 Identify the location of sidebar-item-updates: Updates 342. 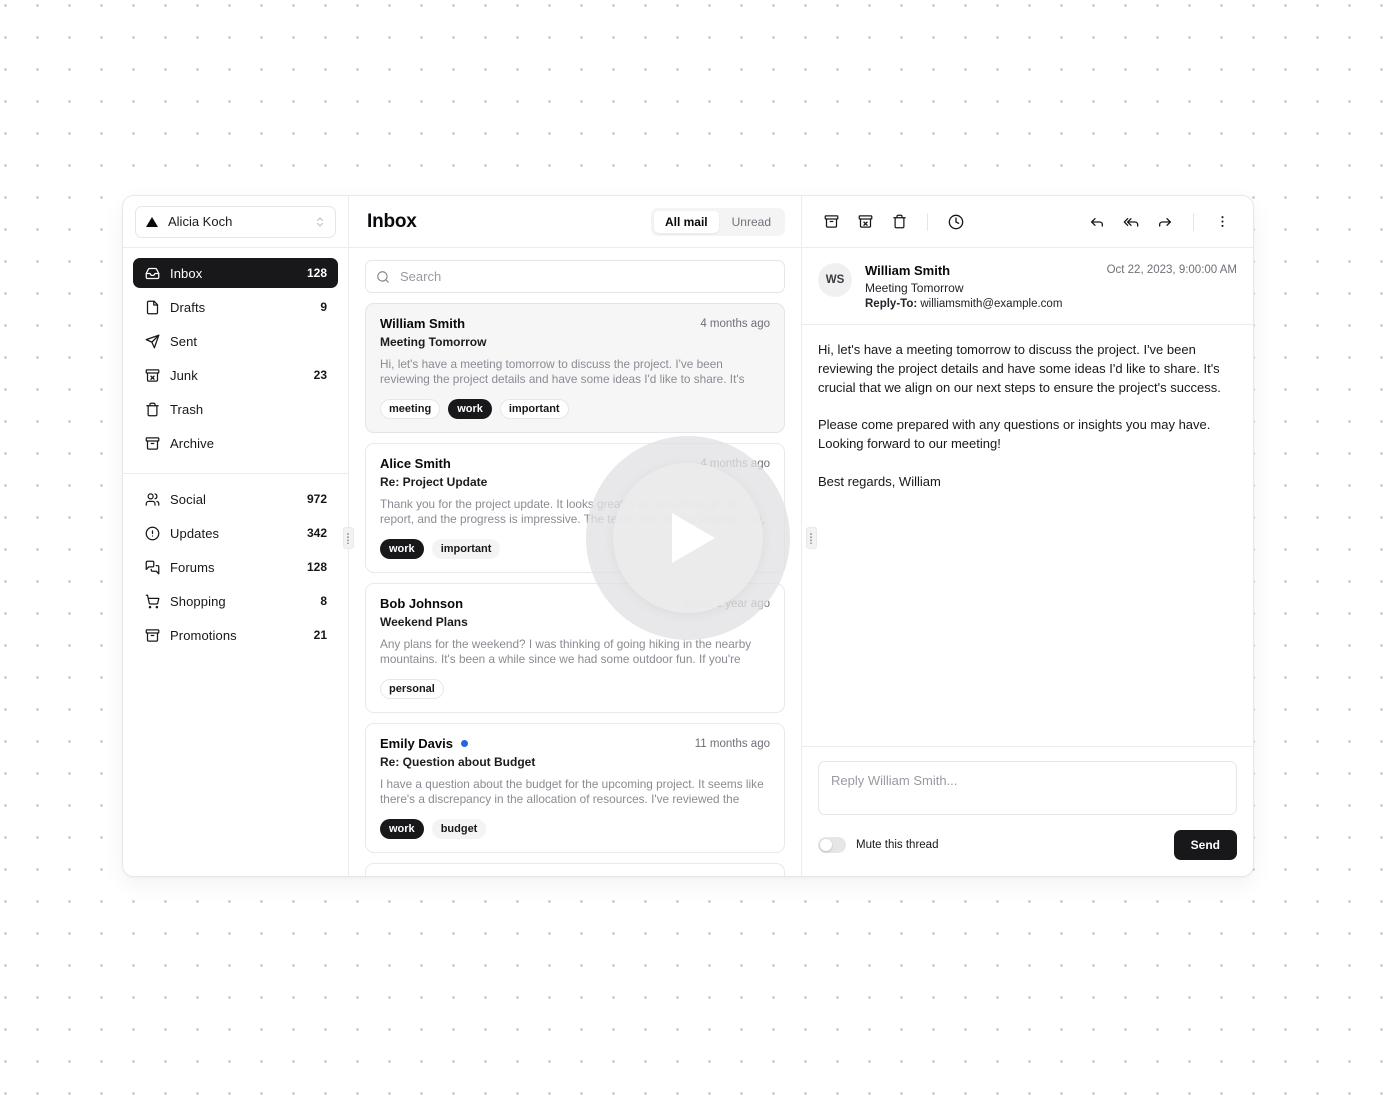
(235, 533).